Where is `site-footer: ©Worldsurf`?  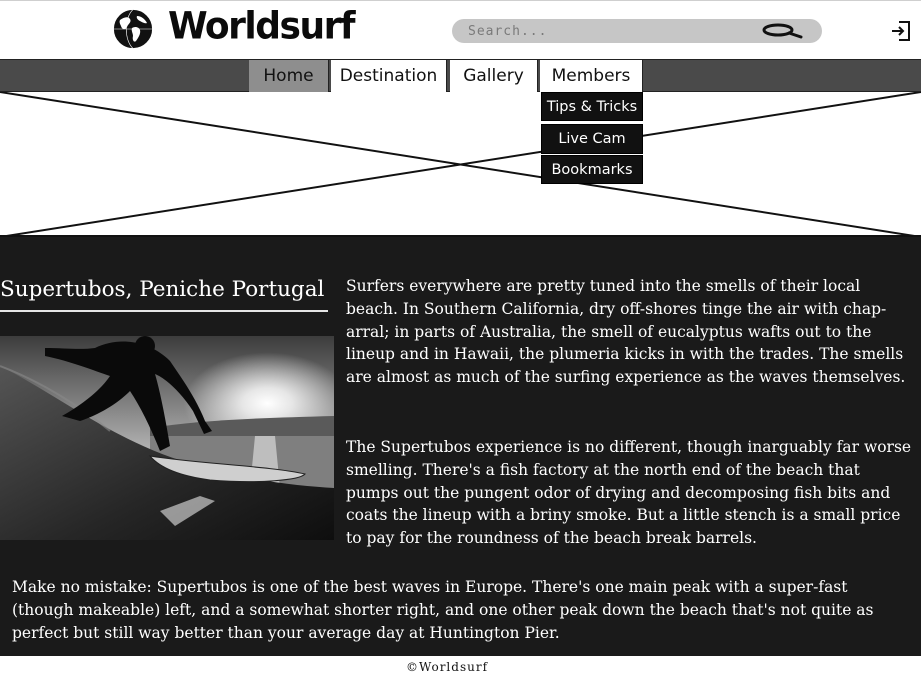 site-footer: ©Worldsurf is located at coordinates (460, 668).